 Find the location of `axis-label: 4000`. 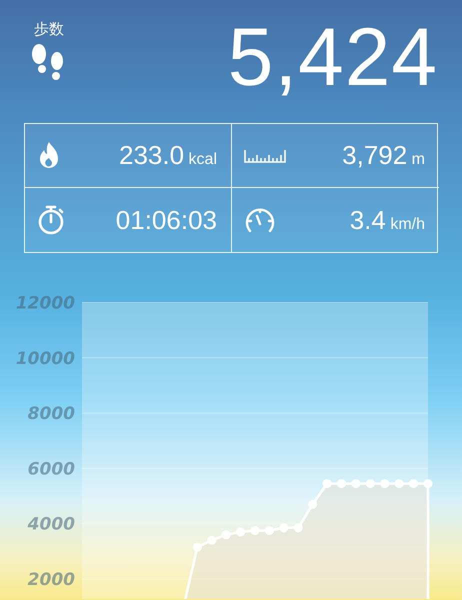

axis-label: 4000 is located at coordinates (51, 524).